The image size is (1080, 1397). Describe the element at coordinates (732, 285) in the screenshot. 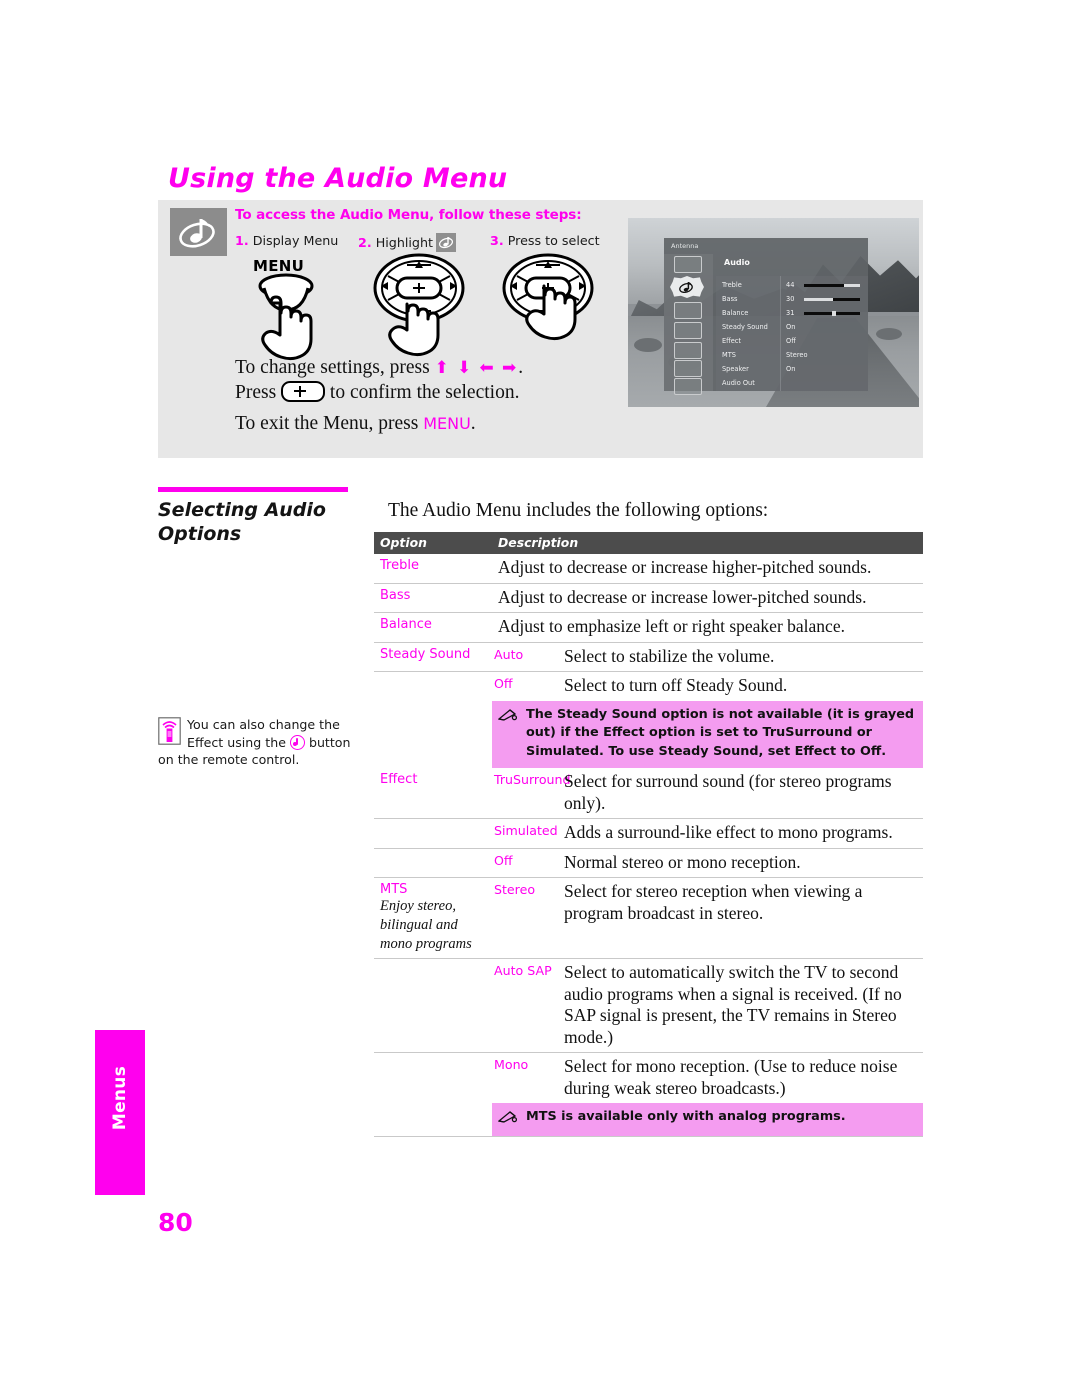

I see `osd-row-label: Treble` at that location.